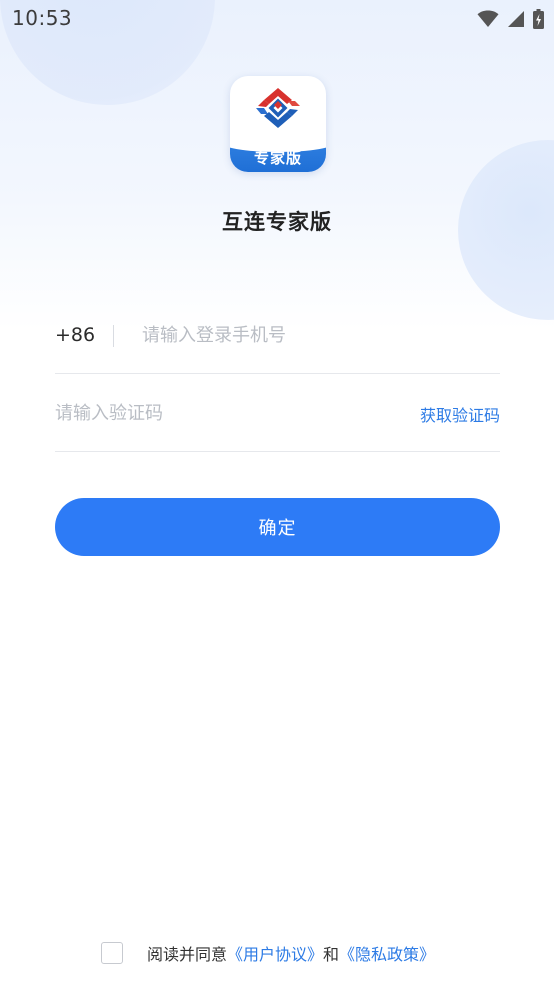 This screenshot has height=984, width=554. What do you see at coordinates (42, 18) in the screenshot?
I see `status-time: 10:53` at bounding box center [42, 18].